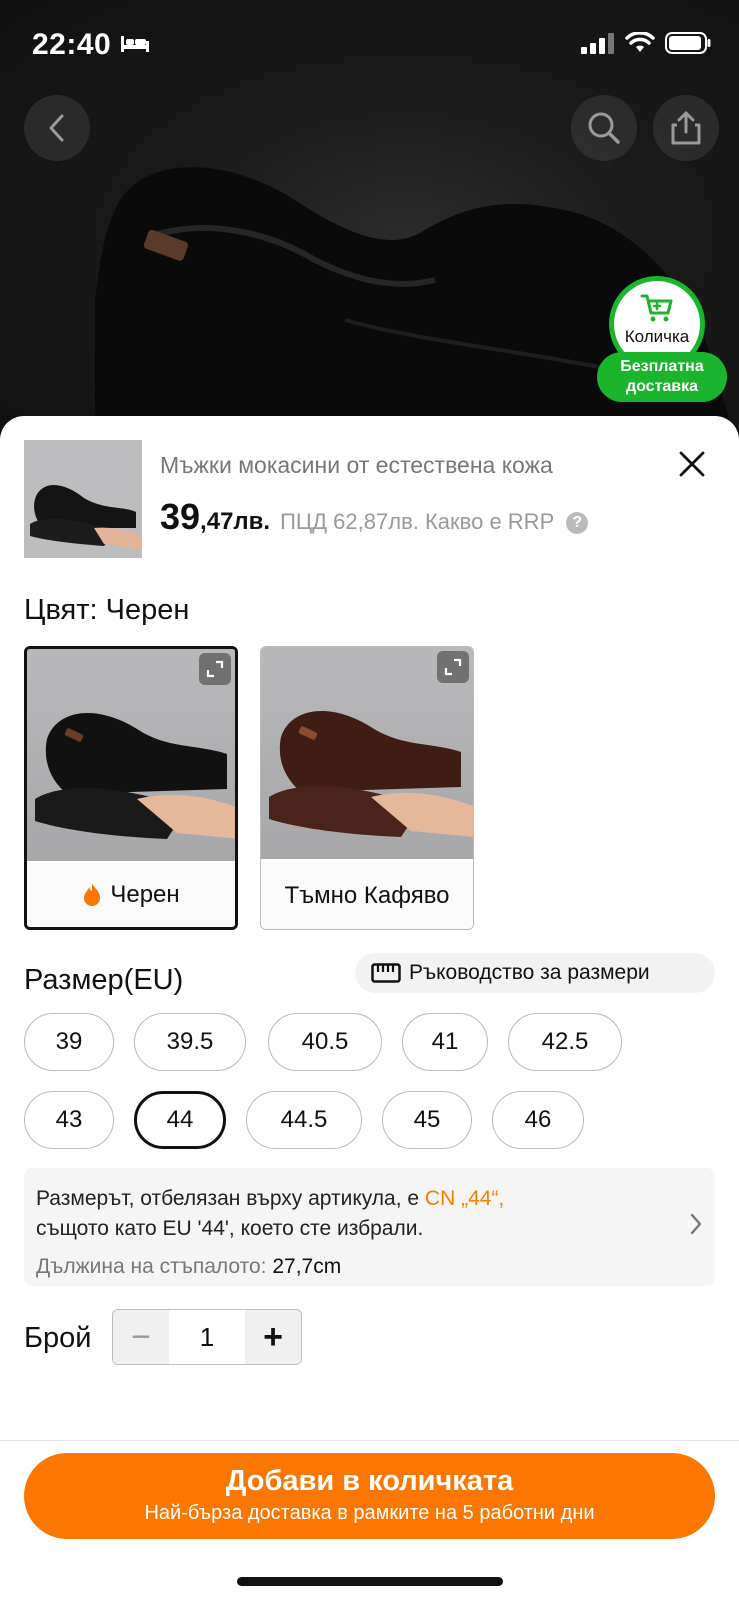  What do you see at coordinates (656, 308) in the screenshot?
I see `cart-icon` at bounding box center [656, 308].